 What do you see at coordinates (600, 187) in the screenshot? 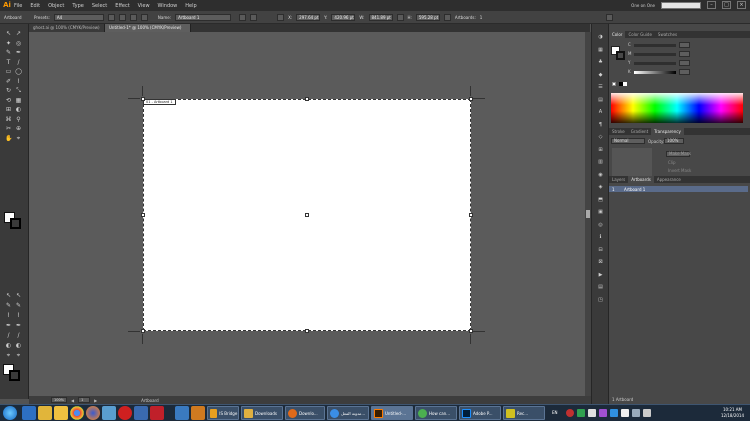
I see `panel-icon: ◈` at bounding box center [600, 187].